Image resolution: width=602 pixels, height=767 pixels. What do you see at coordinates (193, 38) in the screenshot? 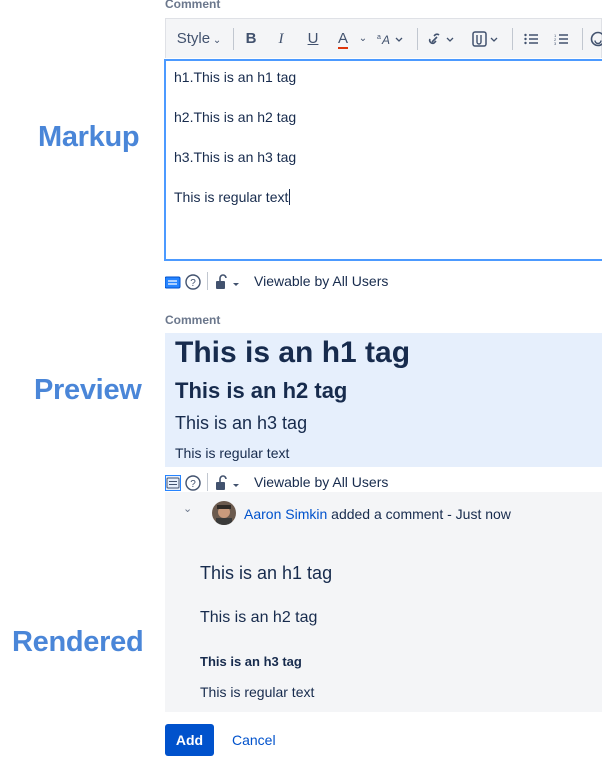
I see `style-dropdown-label: Style` at bounding box center [193, 38].